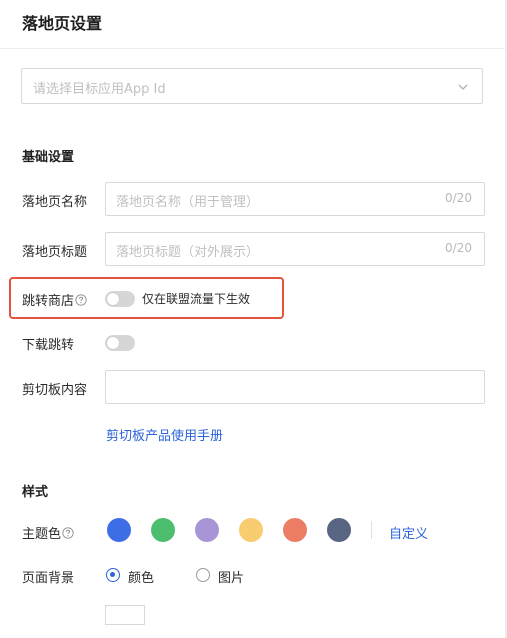 This screenshot has width=507, height=638. What do you see at coordinates (339, 530) in the screenshot?
I see `theme-swatch-slate` at bounding box center [339, 530].